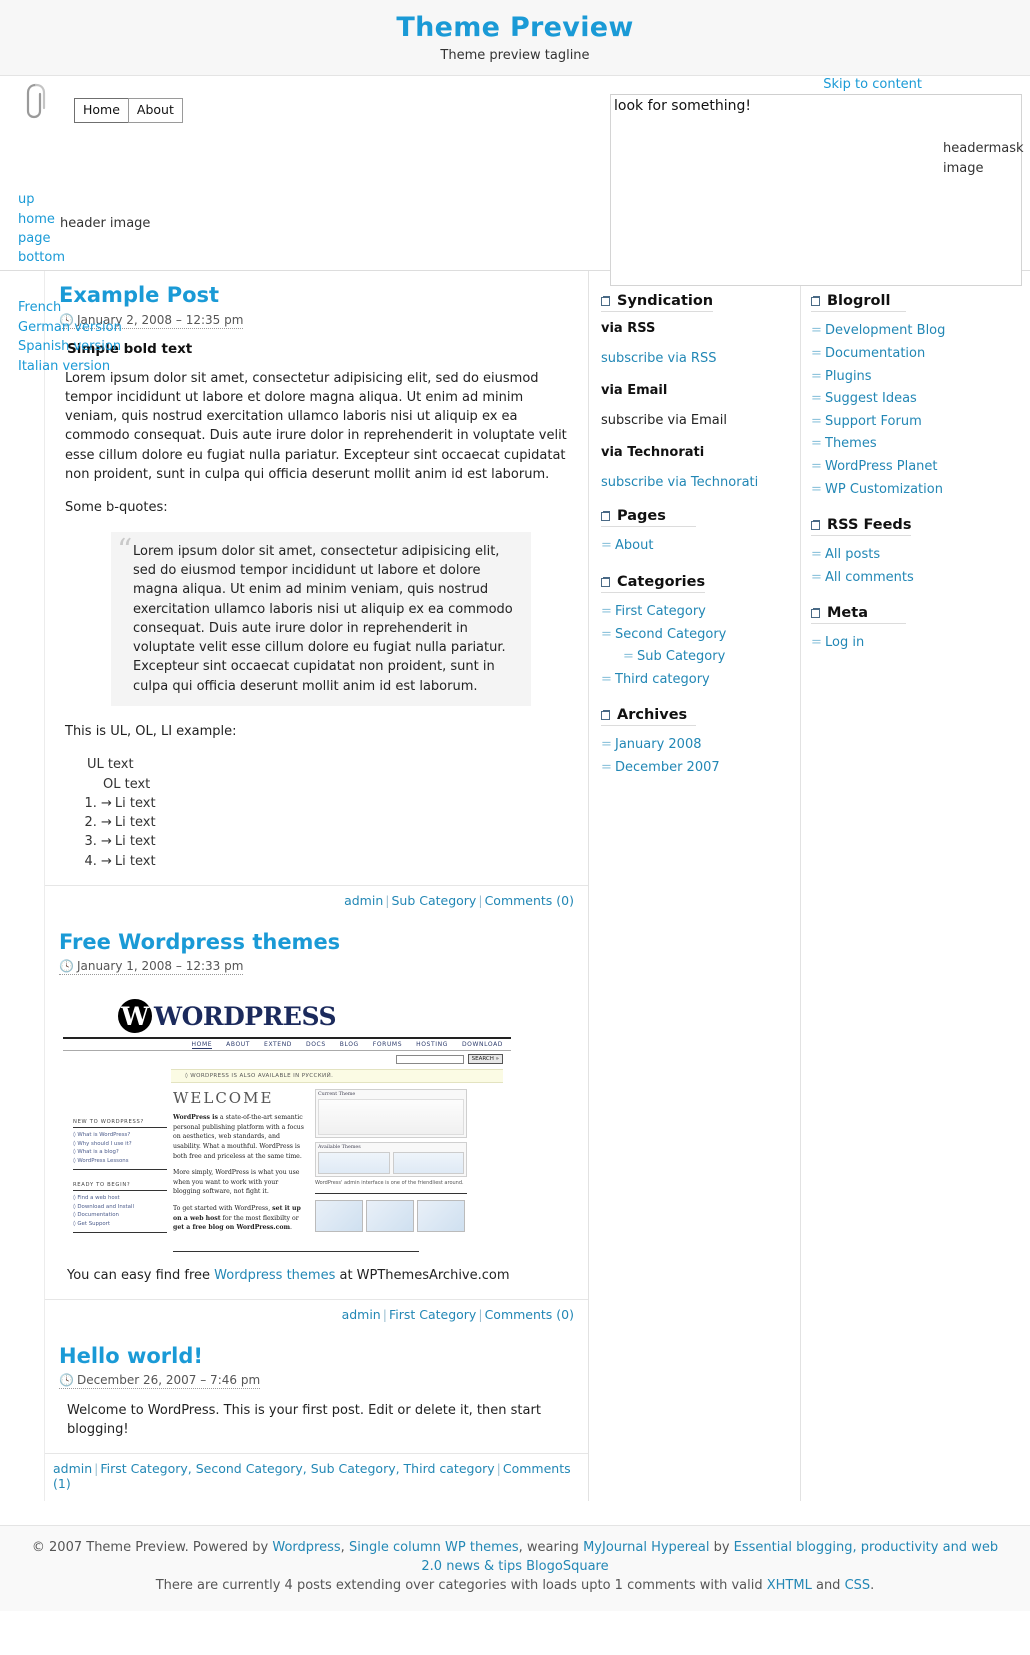  I want to click on category-link-first: First Category, so click(660, 611).